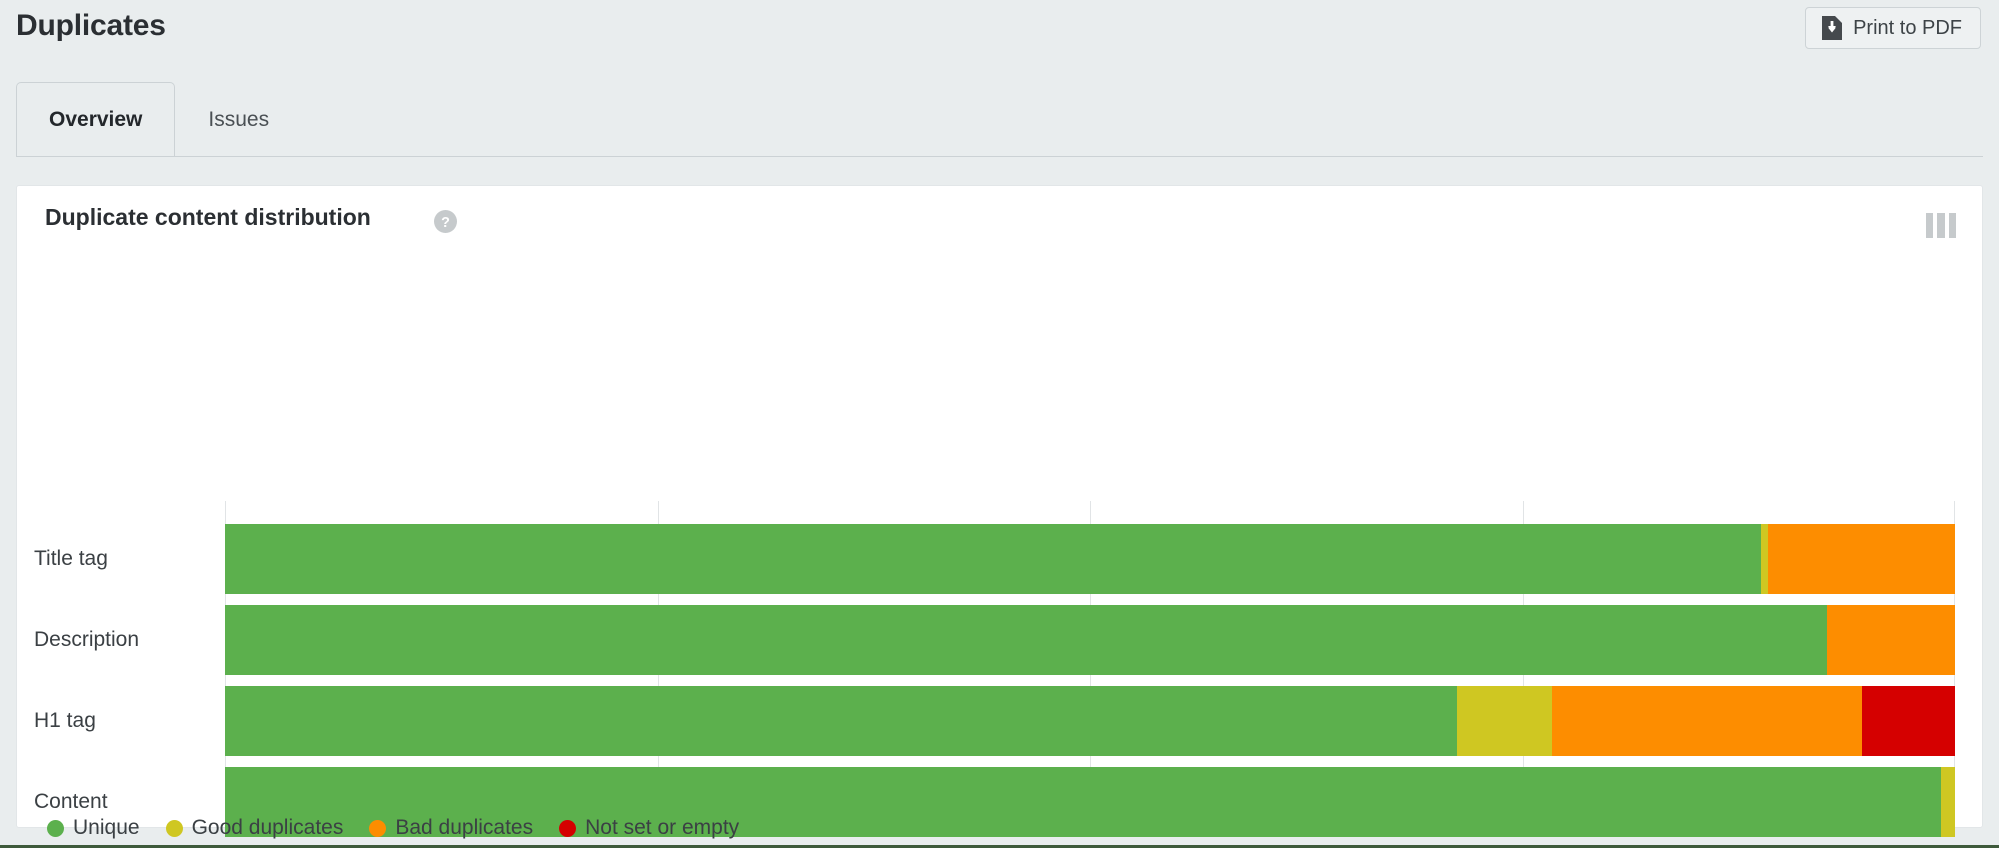  I want to click on legend-item-good-duplicates: Good duplicates, so click(254, 828).